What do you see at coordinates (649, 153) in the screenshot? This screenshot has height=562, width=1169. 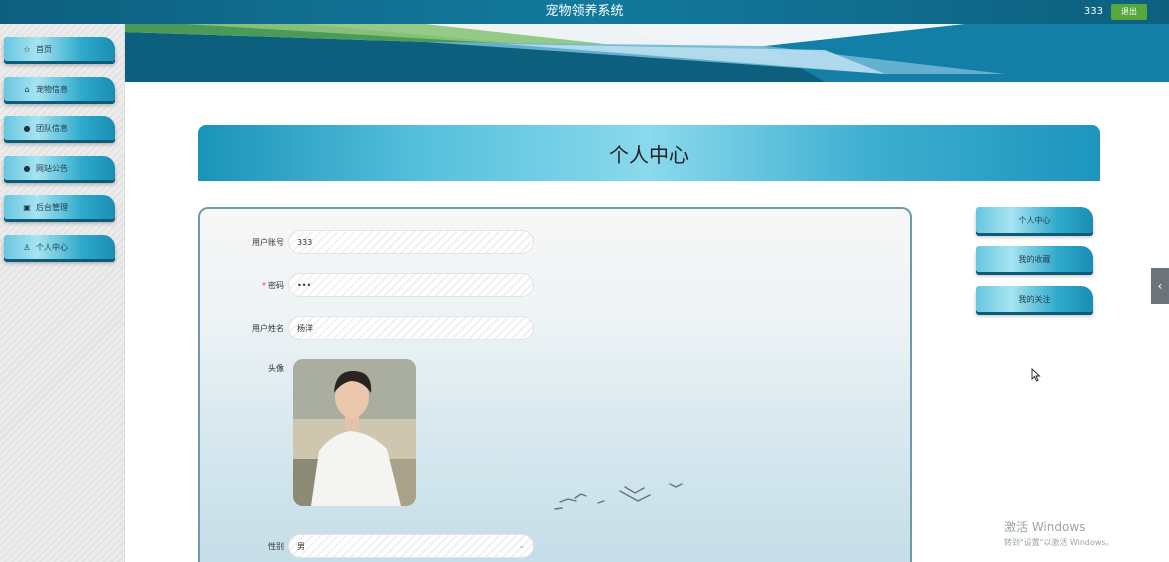 I see `page-title: 个人中心` at bounding box center [649, 153].